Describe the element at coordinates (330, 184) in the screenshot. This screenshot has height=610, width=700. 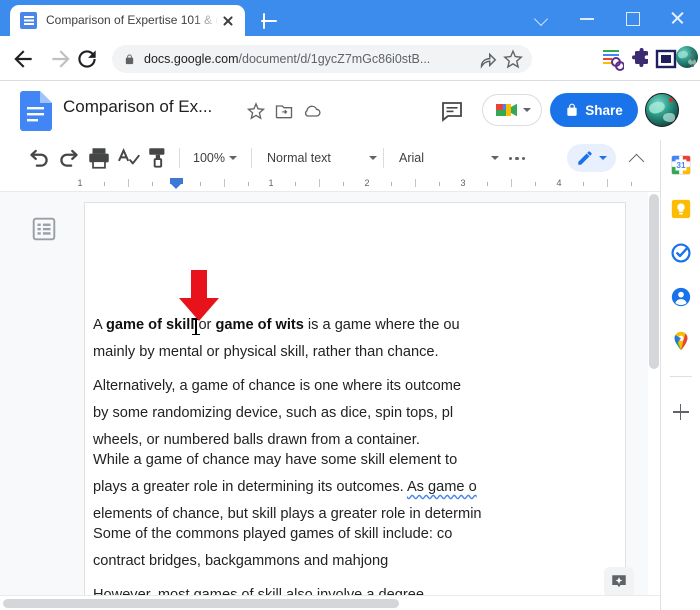
I see `ruler: 1 1 2 3 4` at that location.